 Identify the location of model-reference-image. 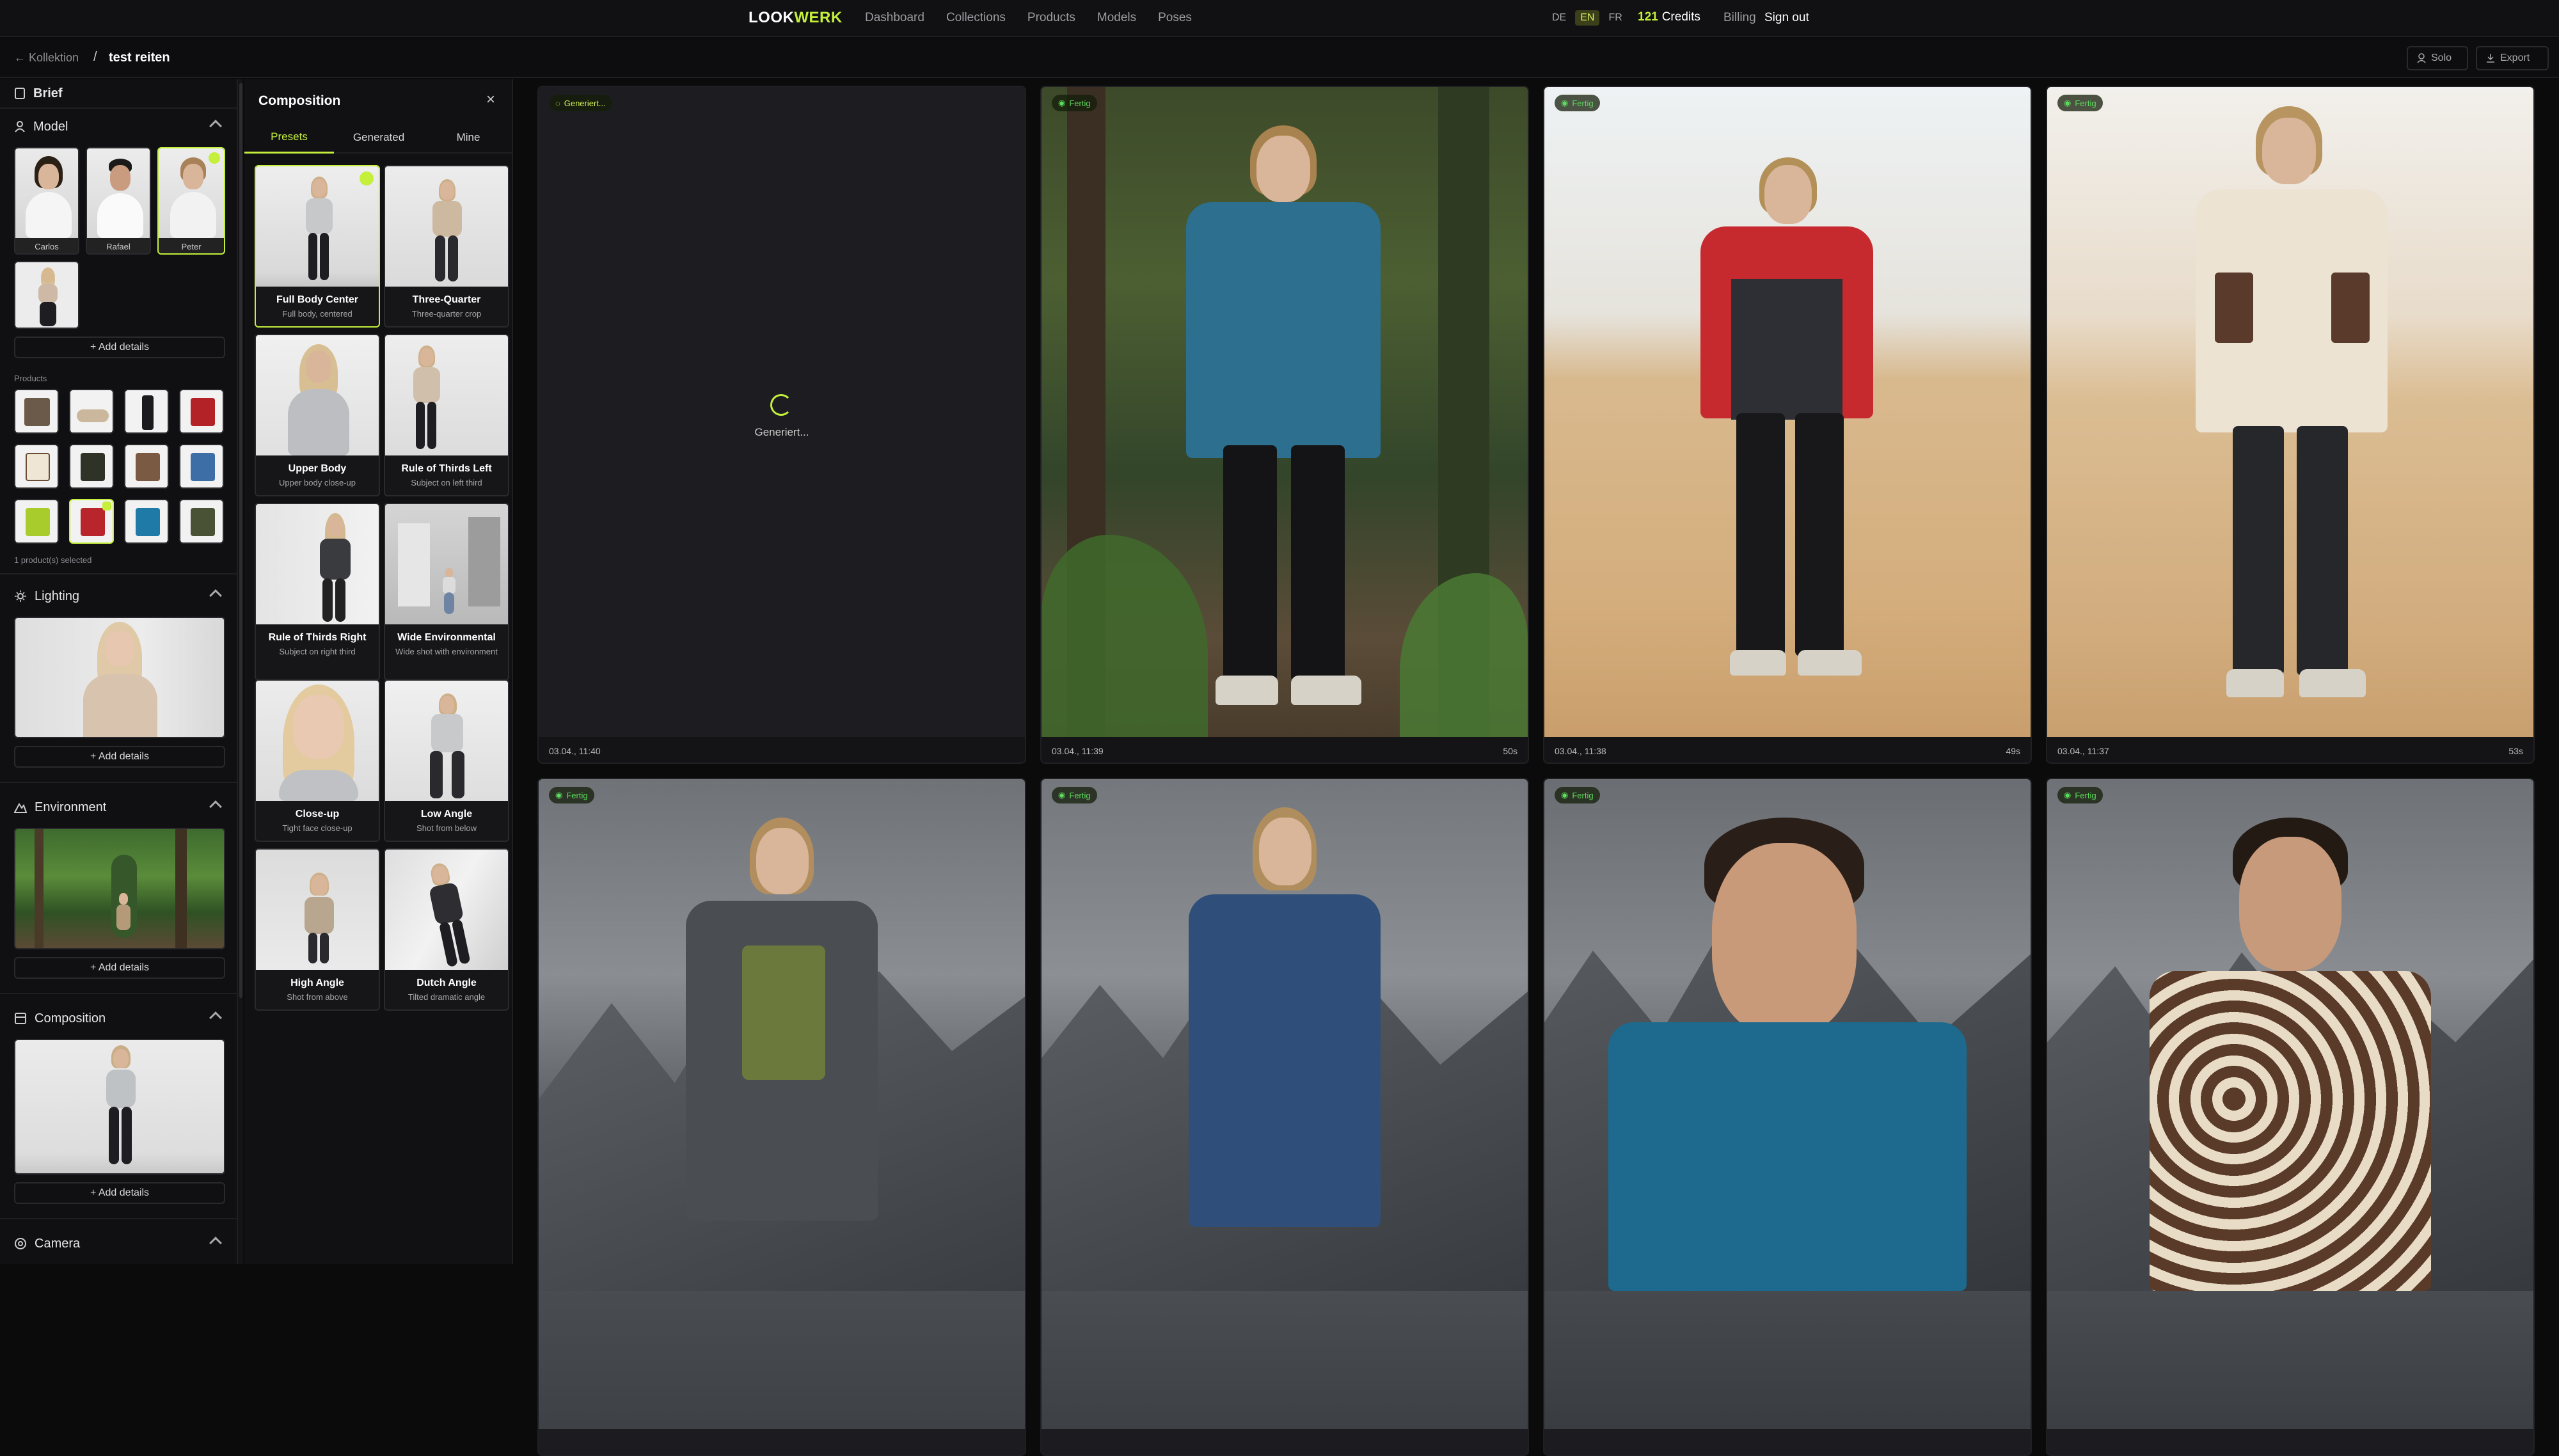
(46, 295).